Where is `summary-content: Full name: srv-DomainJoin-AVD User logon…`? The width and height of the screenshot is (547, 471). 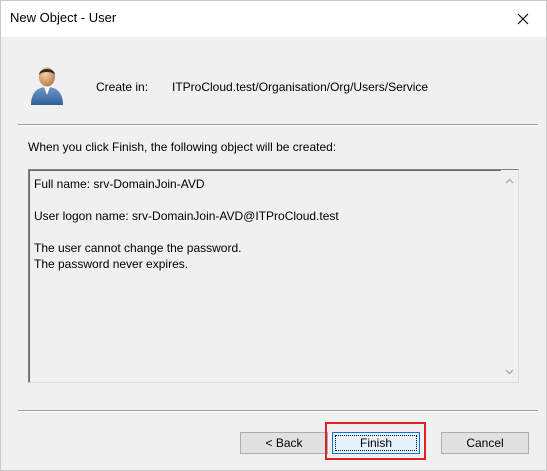 summary-content: Full name: srv-DomainJoin-AVD User logon… is located at coordinates (186, 224).